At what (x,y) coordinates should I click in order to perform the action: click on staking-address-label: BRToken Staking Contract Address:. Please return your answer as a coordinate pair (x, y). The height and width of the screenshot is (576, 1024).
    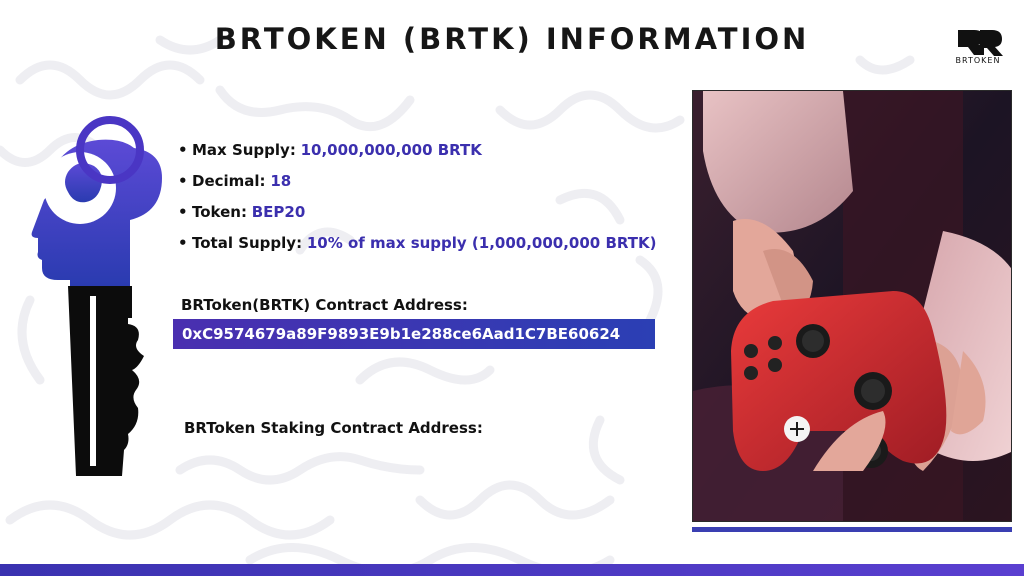
    Looking at the image, I should click on (333, 428).